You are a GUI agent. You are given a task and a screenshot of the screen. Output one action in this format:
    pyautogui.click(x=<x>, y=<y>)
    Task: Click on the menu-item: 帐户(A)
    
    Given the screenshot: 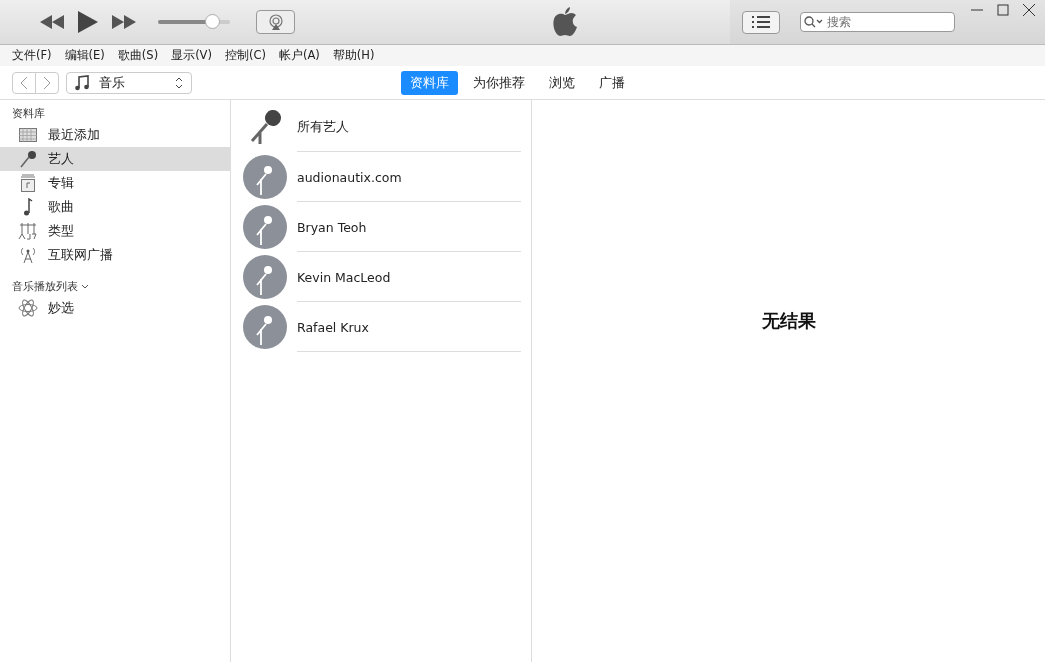 What is the action you would take?
    pyautogui.click(x=299, y=55)
    